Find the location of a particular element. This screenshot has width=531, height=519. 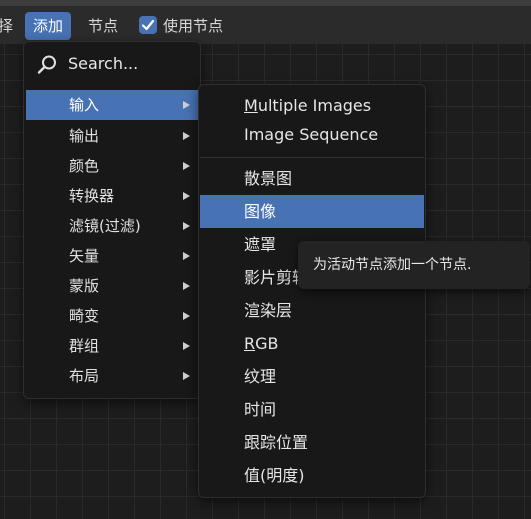

submenu-item-label: 散景图 is located at coordinates (268, 178).